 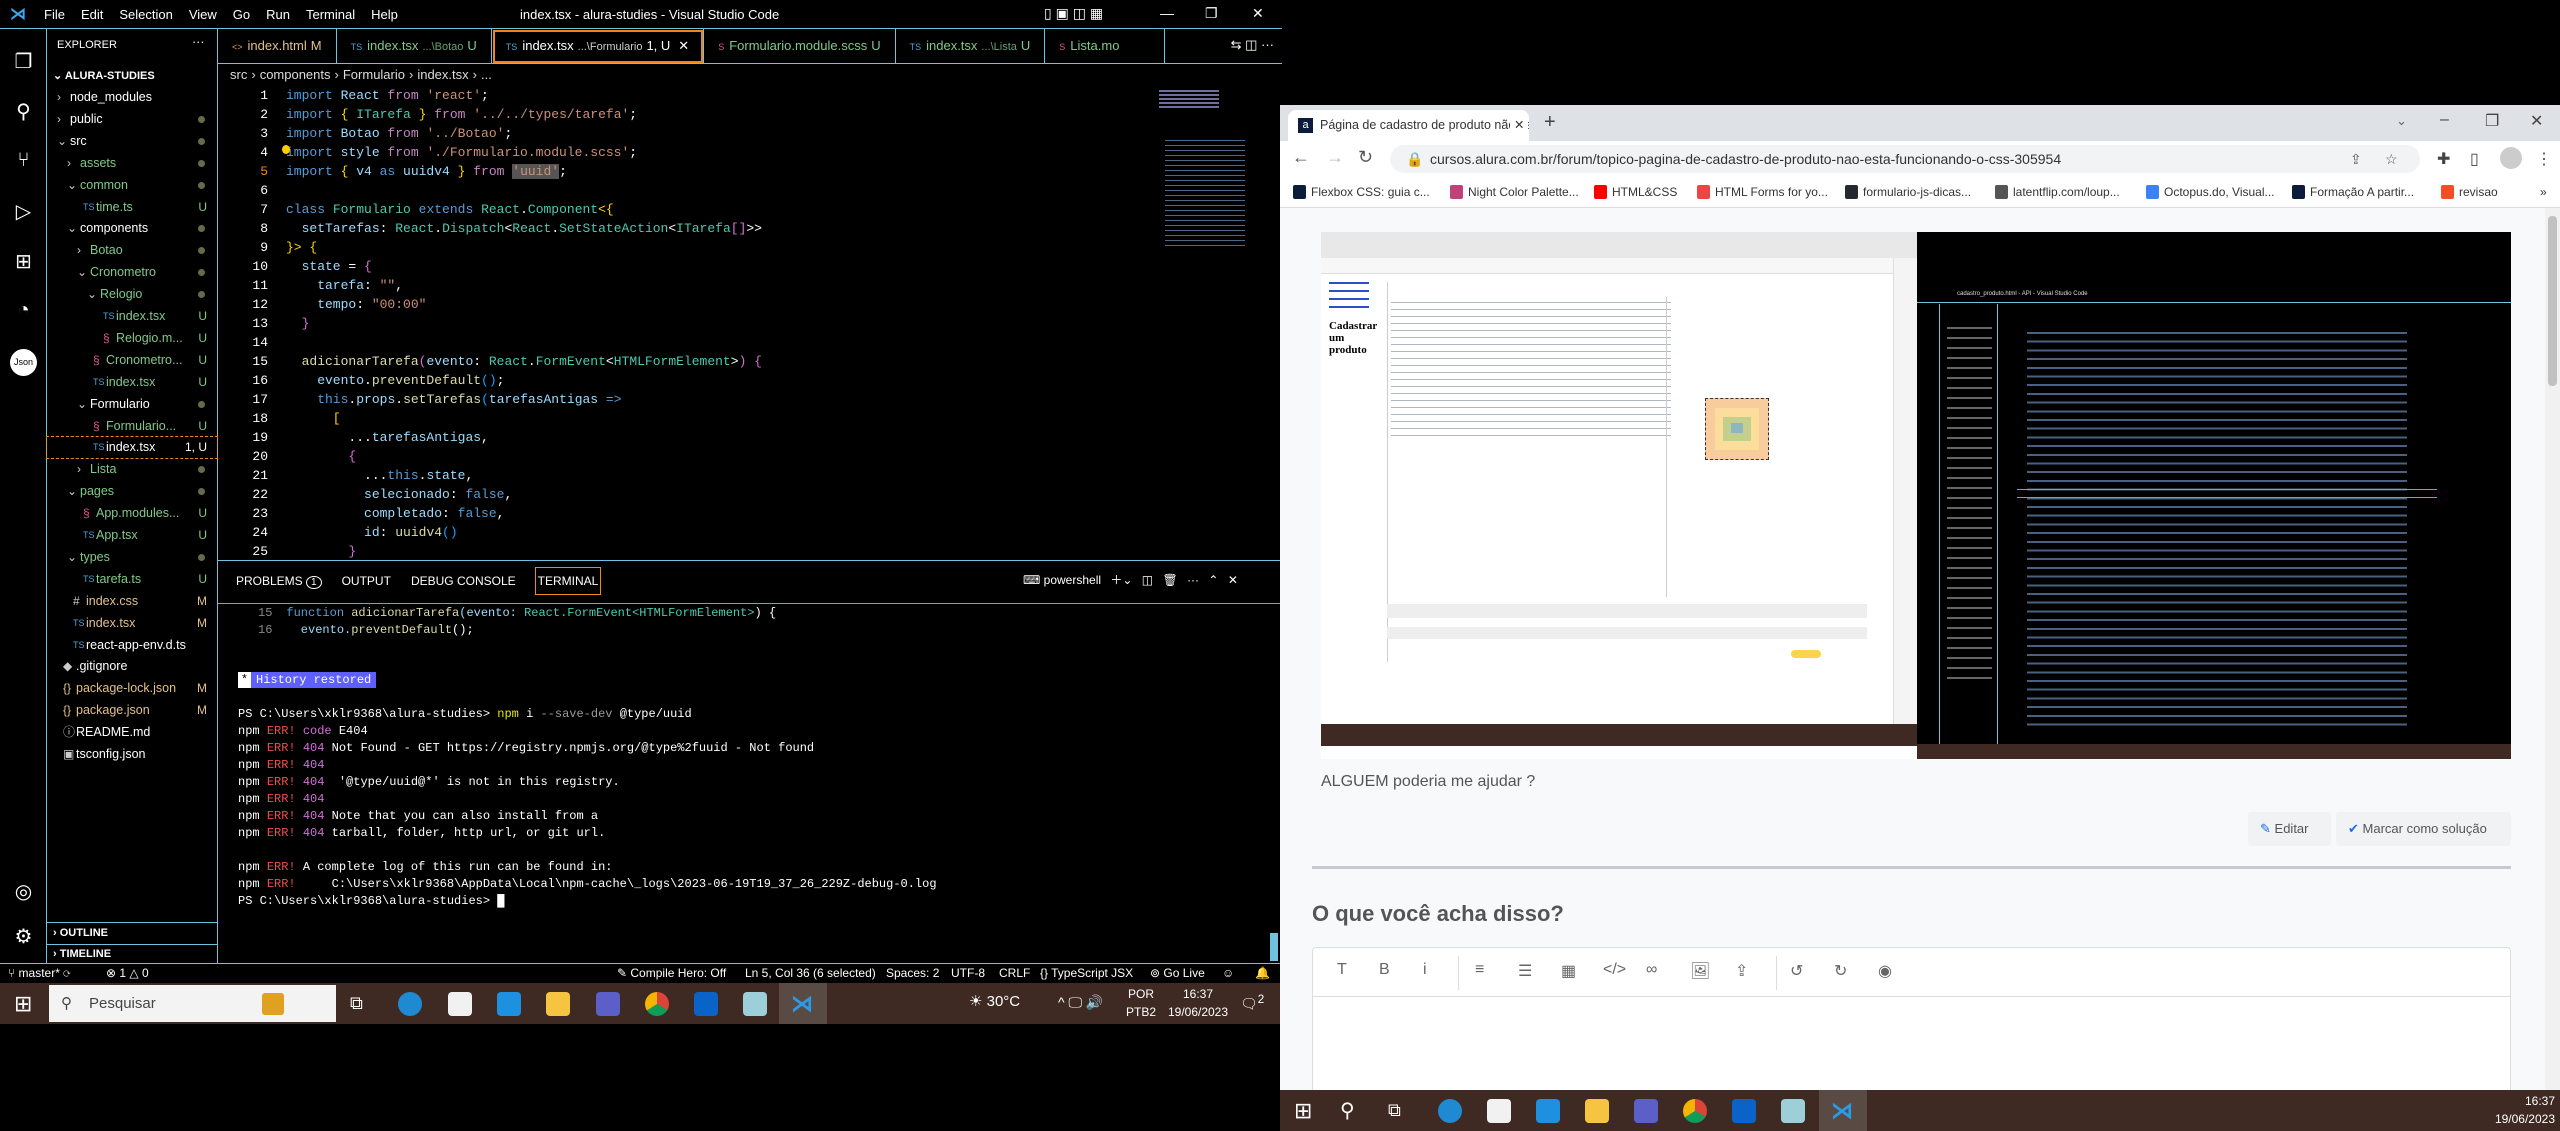 I want to click on chrome-icon, so click(x=657, y=1004).